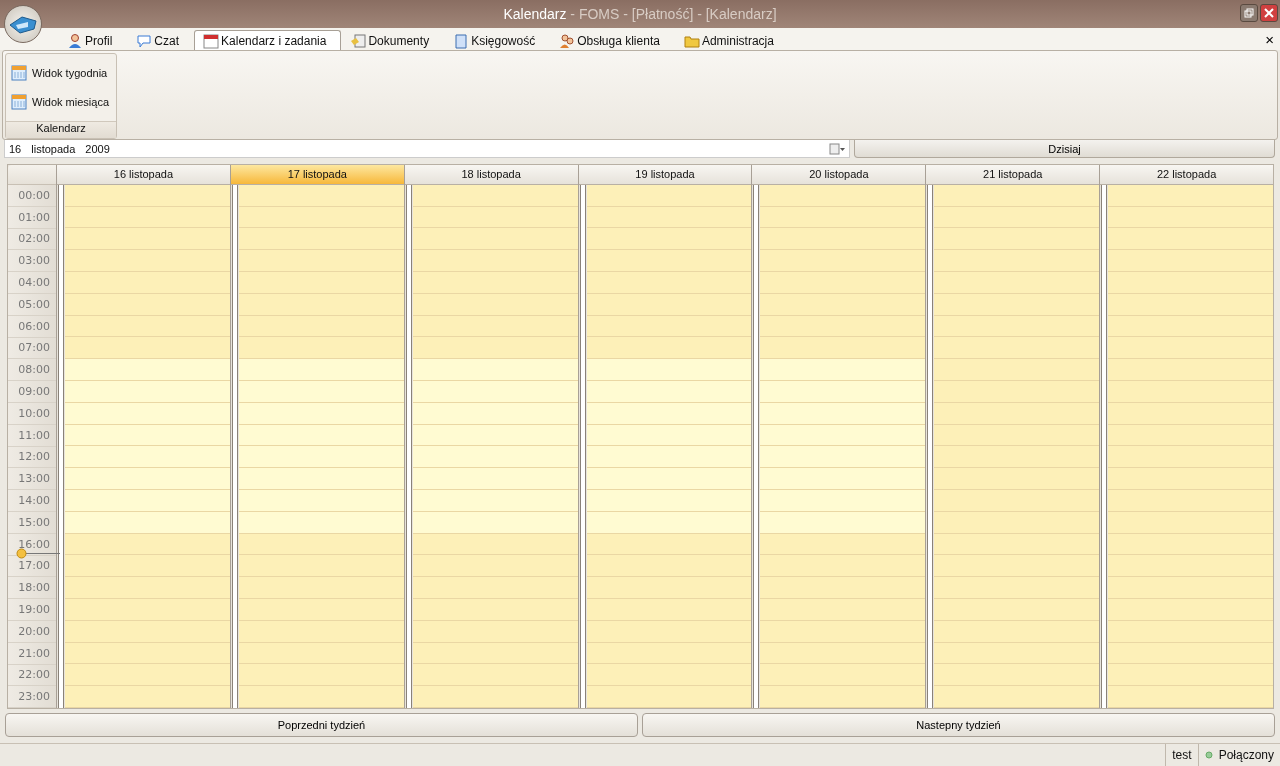 Image resolution: width=1280 pixels, height=766 pixels. Describe the element at coordinates (161, 40) in the screenshot. I see `ribbon-tab: Czat` at that location.